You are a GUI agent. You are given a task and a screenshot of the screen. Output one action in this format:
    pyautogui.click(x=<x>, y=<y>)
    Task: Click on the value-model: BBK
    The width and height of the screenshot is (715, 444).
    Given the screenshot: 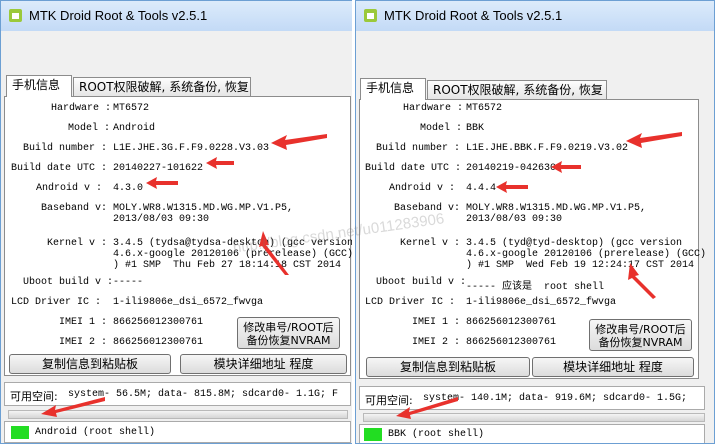 What is the action you would take?
    pyautogui.click(x=475, y=128)
    